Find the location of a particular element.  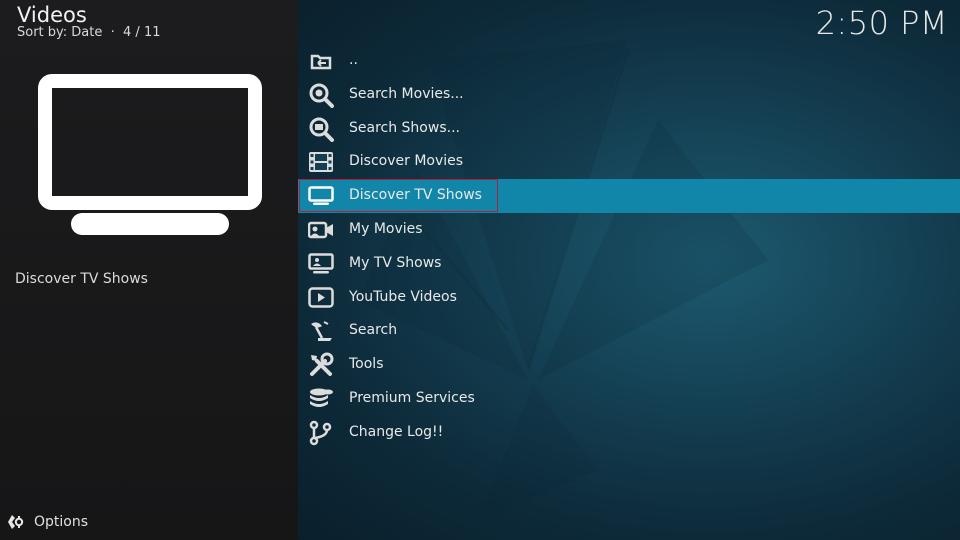

list-item-label: Search is located at coordinates (373, 330).